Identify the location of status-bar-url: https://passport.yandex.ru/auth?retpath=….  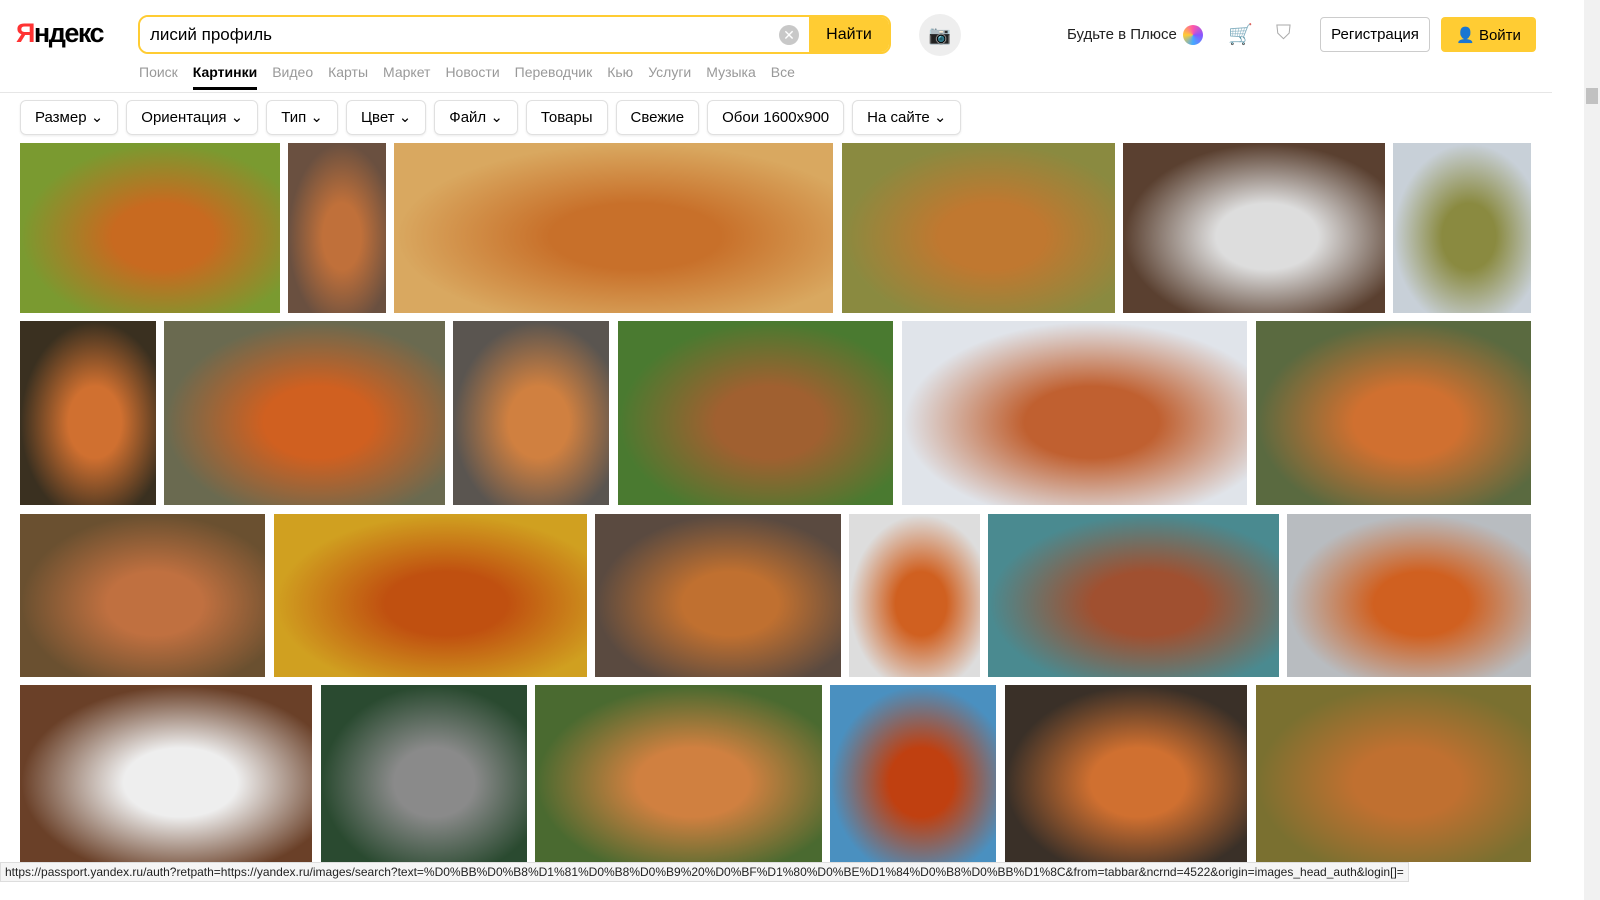
(704, 872).